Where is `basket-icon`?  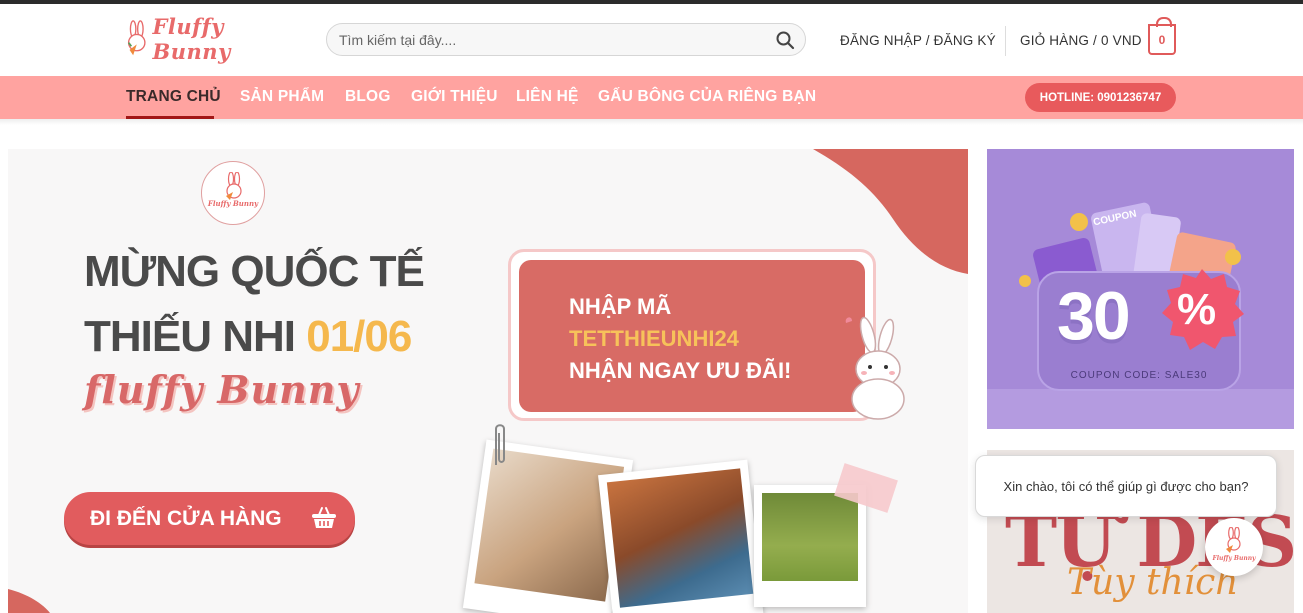 basket-icon is located at coordinates (324, 517).